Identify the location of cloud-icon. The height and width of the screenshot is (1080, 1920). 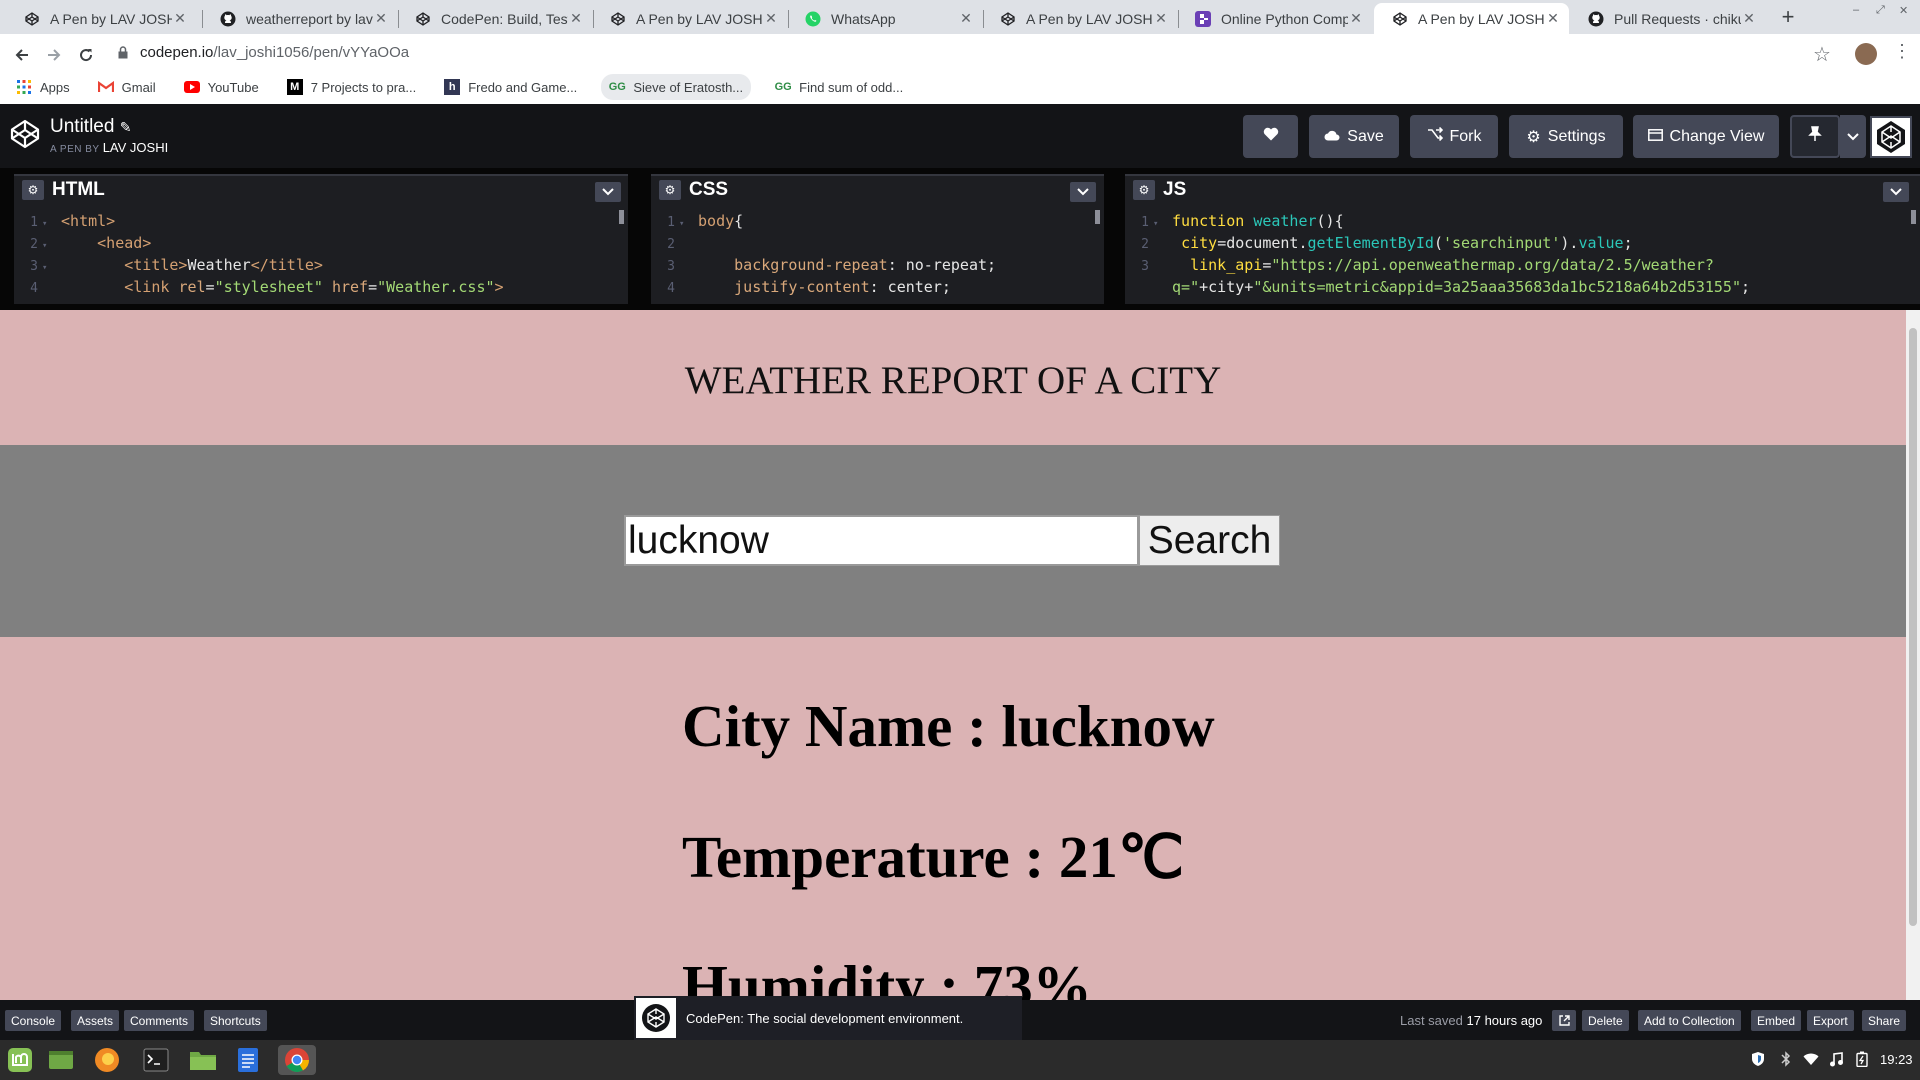
(1332, 137).